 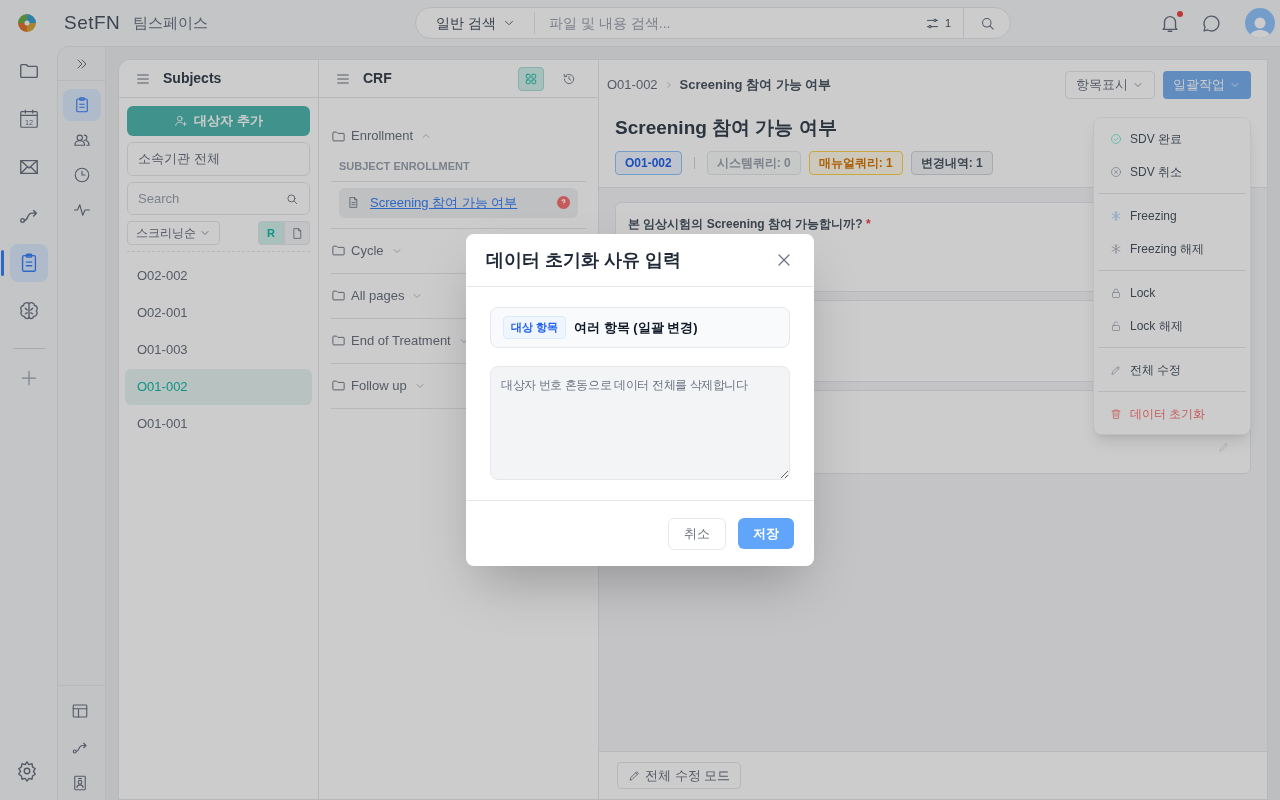 I want to click on menu-item: Freezing, so click(x=1172, y=215).